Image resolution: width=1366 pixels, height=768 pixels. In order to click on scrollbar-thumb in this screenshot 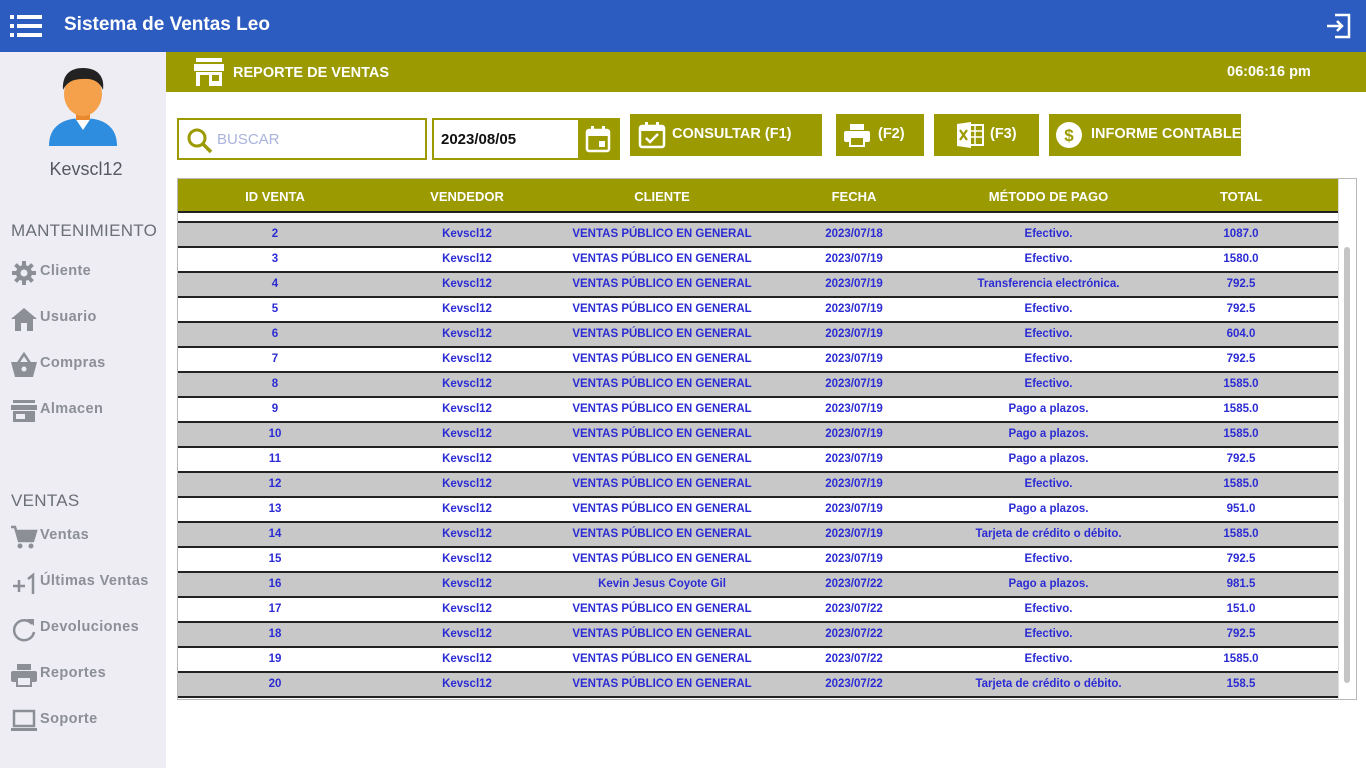, I will do `click(1347, 465)`.